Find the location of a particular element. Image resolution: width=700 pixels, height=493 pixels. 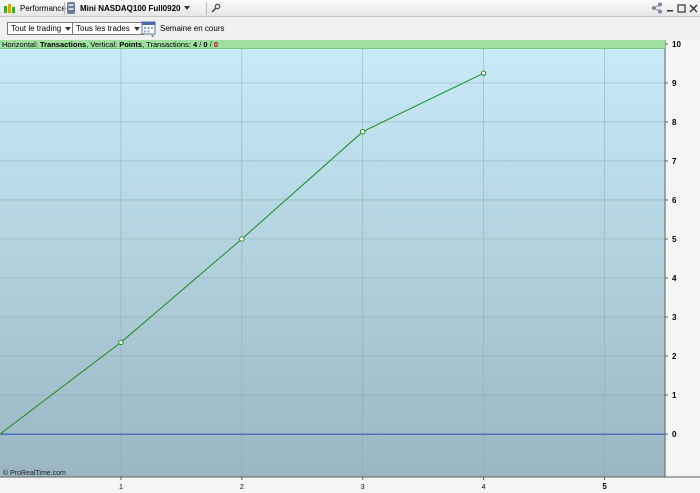

x-tick-label: 2 is located at coordinates (242, 487).